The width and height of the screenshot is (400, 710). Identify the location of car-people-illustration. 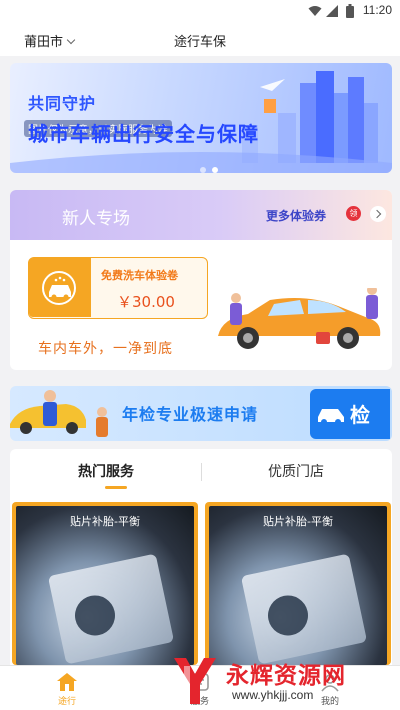
(59, 413).